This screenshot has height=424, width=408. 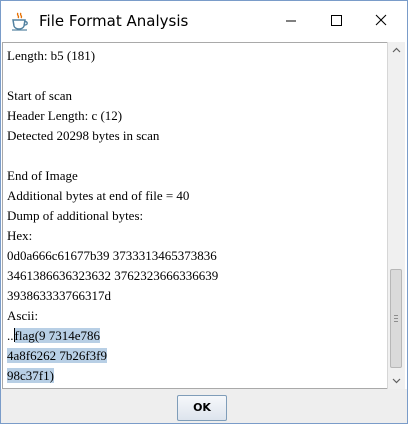 I want to click on report-line: End of Image, so click(x=42, y=175).